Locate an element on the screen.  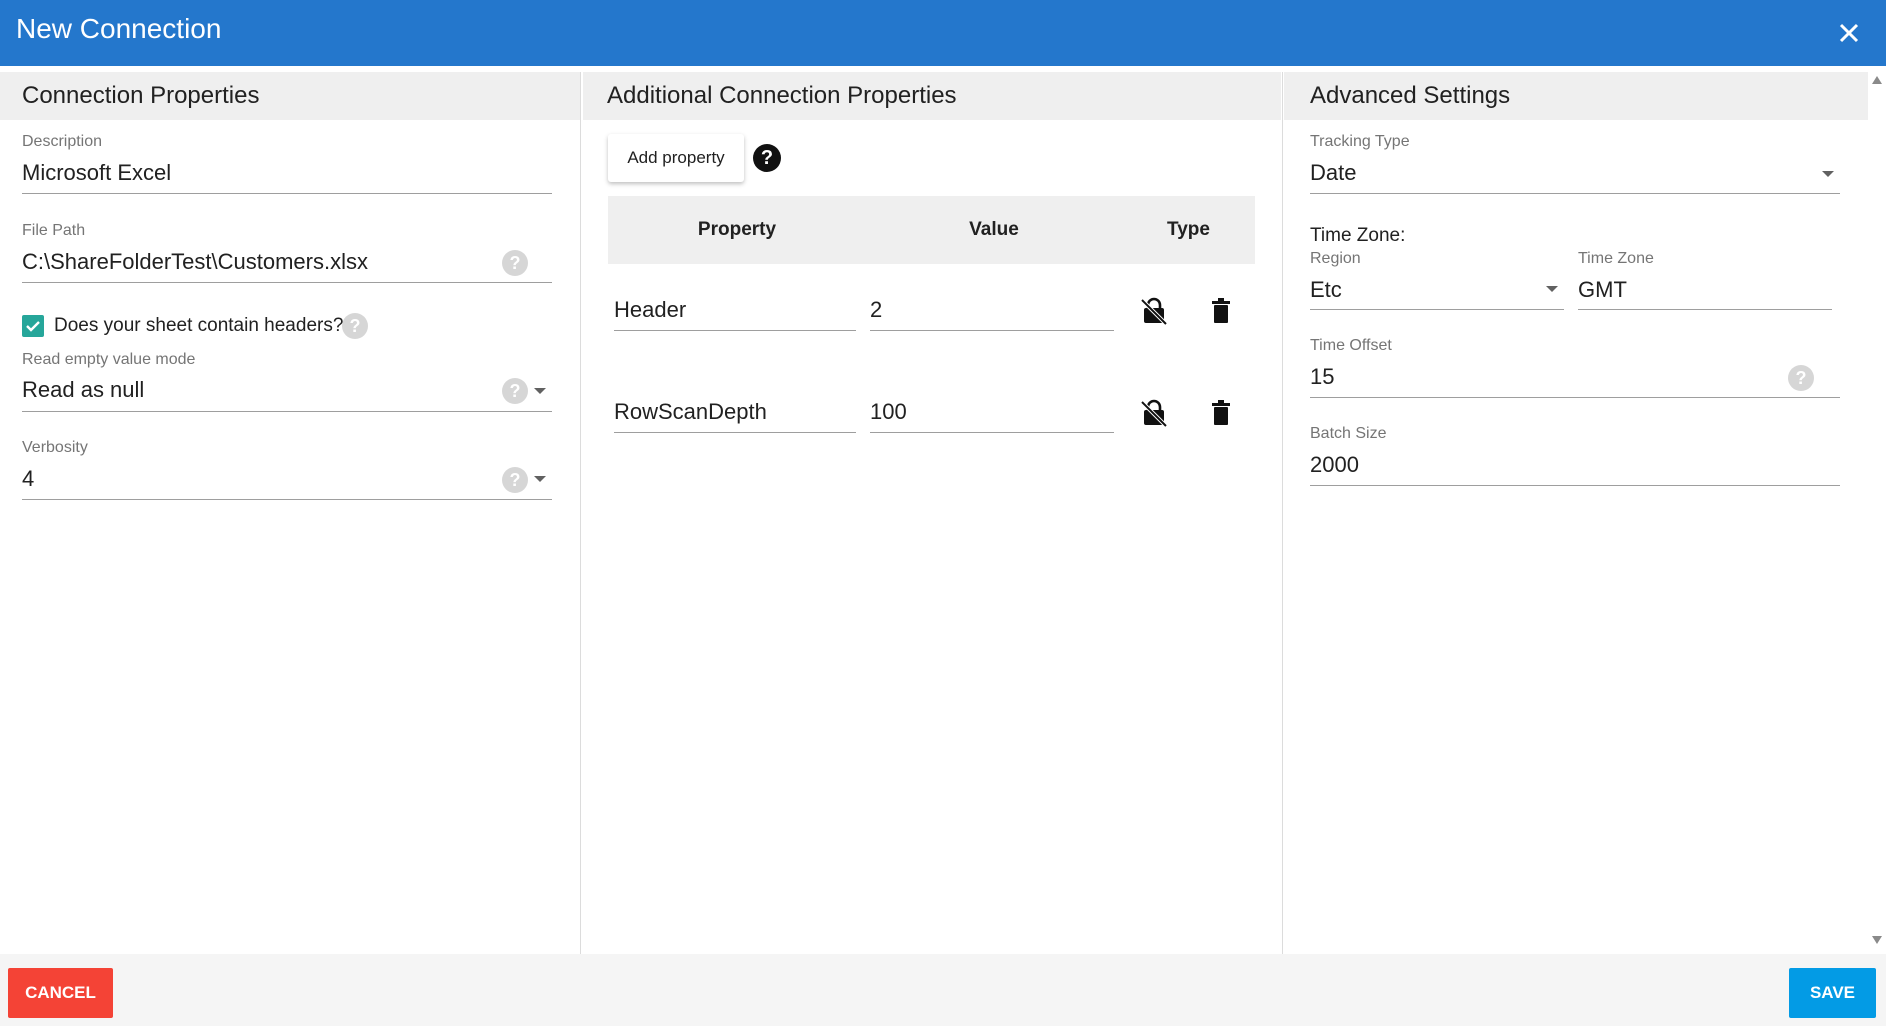
read-empty-mode-help-icon: ? is located at coordinates (515, 391).